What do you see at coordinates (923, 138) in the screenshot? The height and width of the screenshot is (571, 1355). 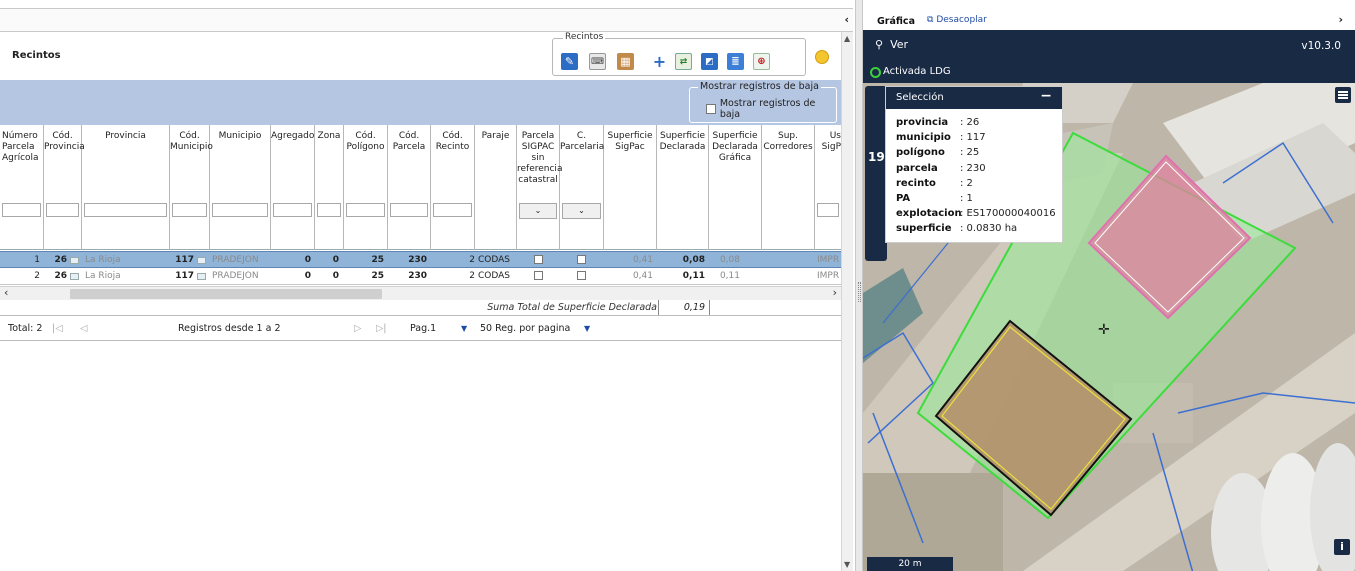 I see `attr-key: municipio` at bounding box center [923, 138].